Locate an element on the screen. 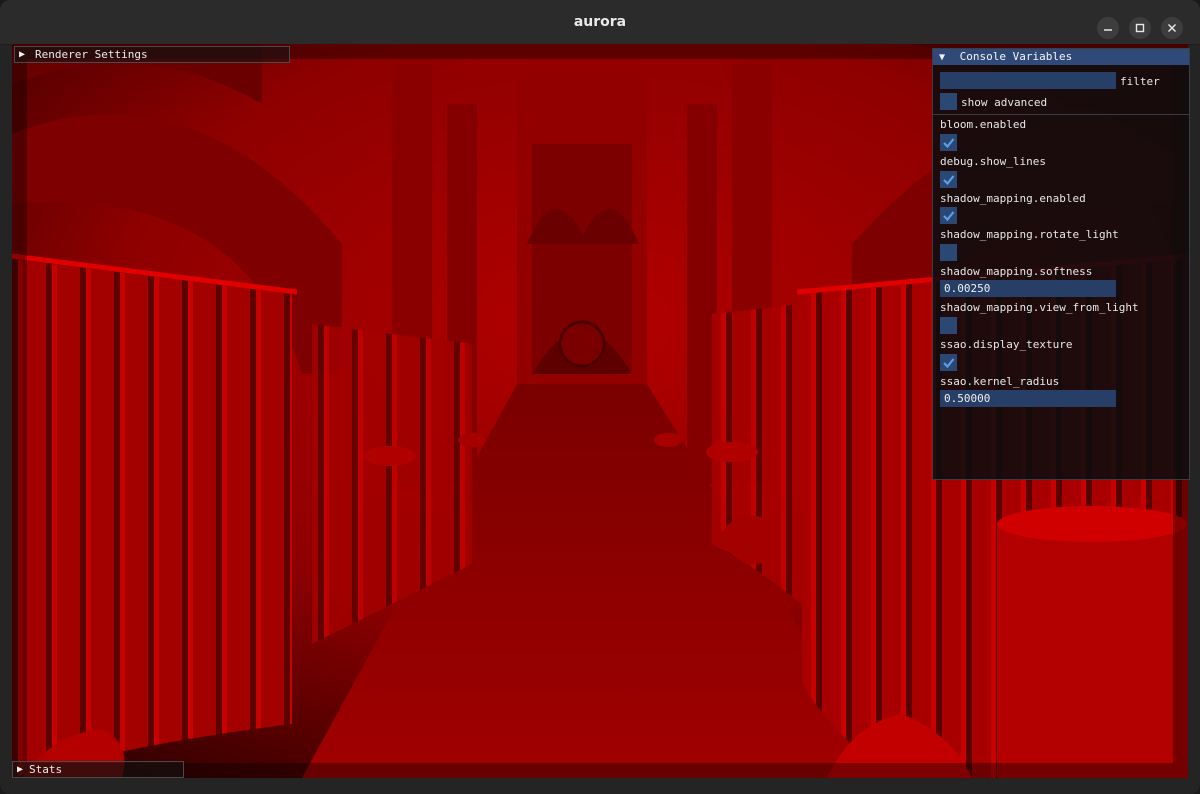 Image resolution: width=1200 pixels, height=794 pixels. separator is located at coordinates (1061, 114).